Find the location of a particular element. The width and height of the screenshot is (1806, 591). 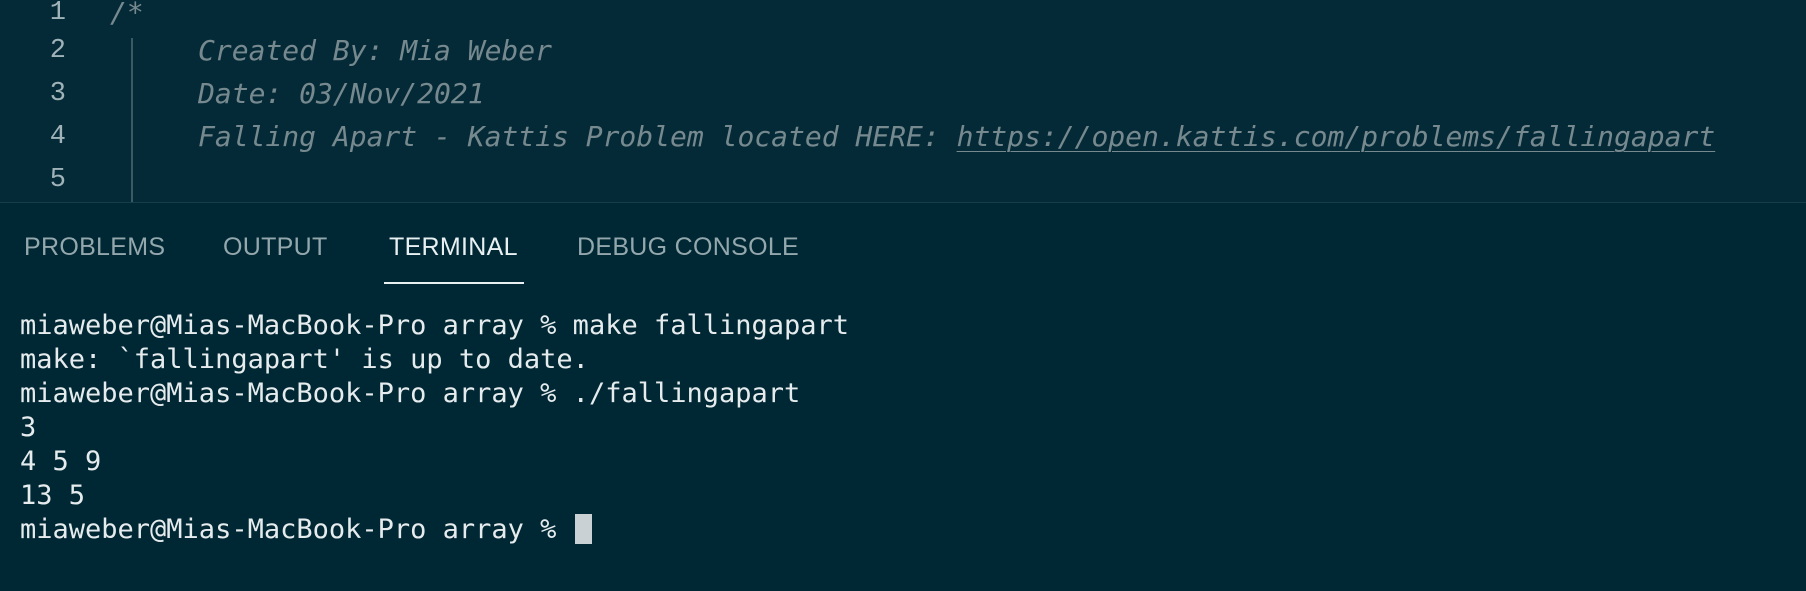

line-number: 2 is located at coordinates (57, 51).